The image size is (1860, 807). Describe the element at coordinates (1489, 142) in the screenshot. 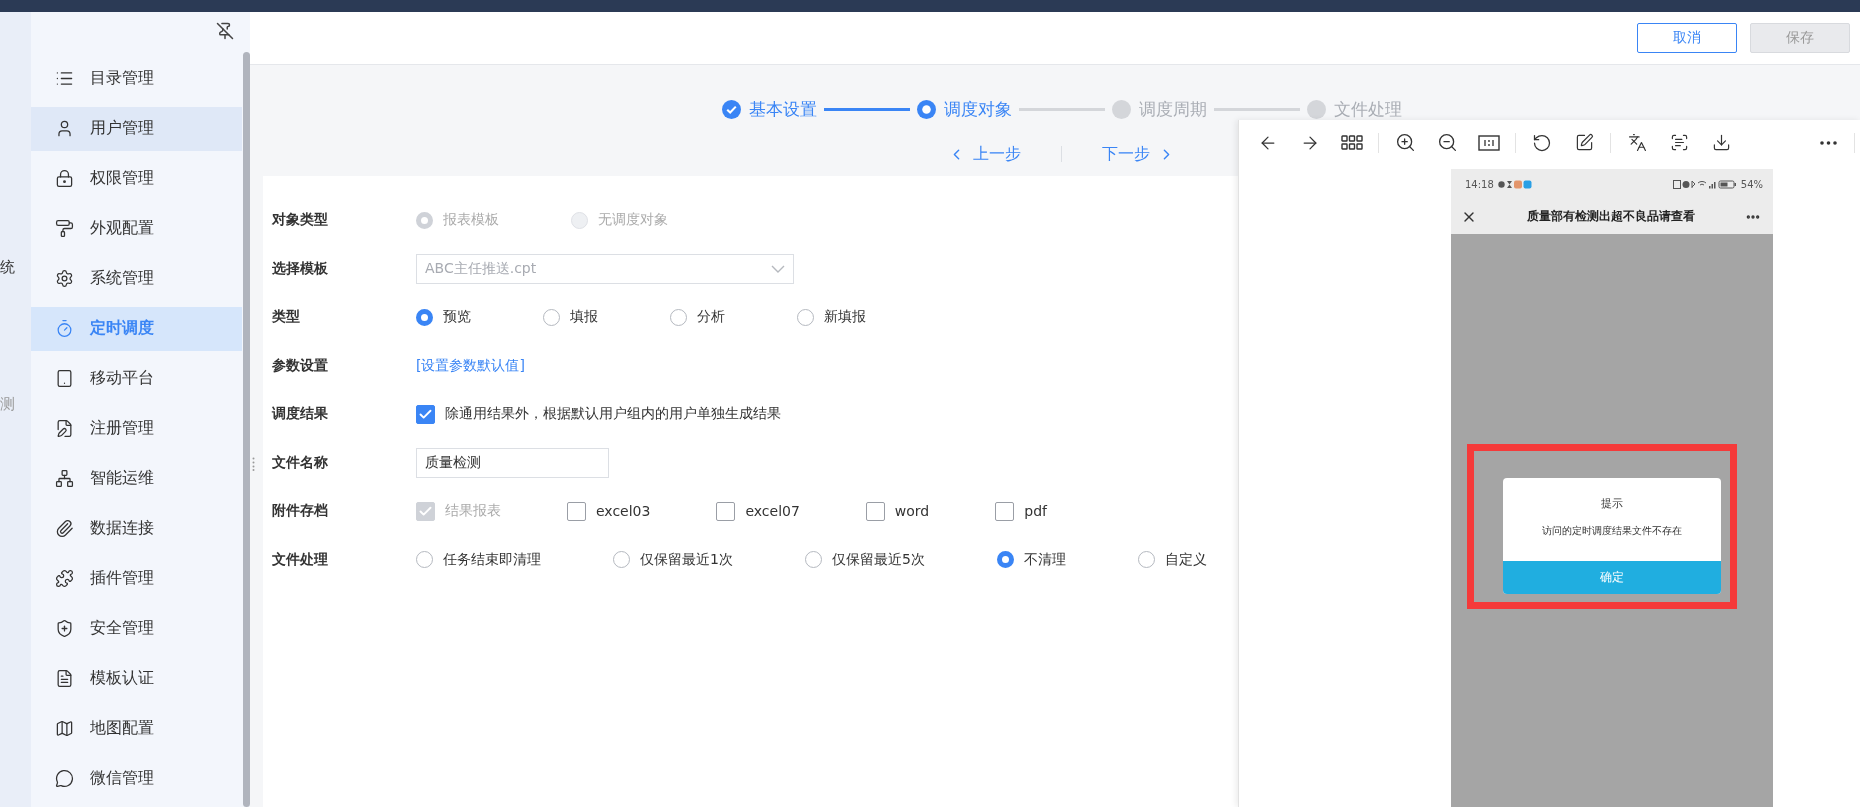

I see `actual-size-icon` at that location.